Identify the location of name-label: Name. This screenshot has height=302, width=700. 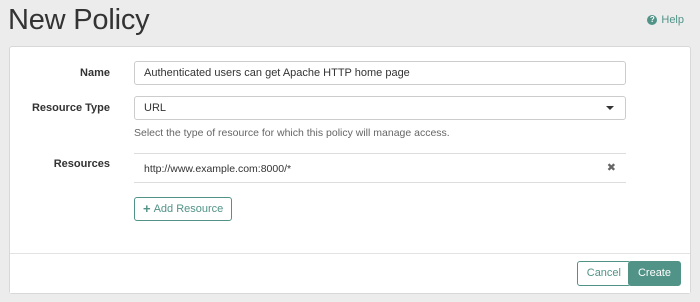
(95, 73).